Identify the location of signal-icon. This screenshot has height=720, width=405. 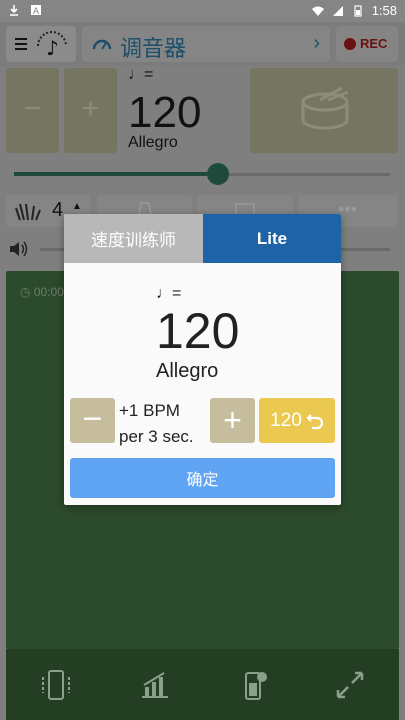
(337, 10).